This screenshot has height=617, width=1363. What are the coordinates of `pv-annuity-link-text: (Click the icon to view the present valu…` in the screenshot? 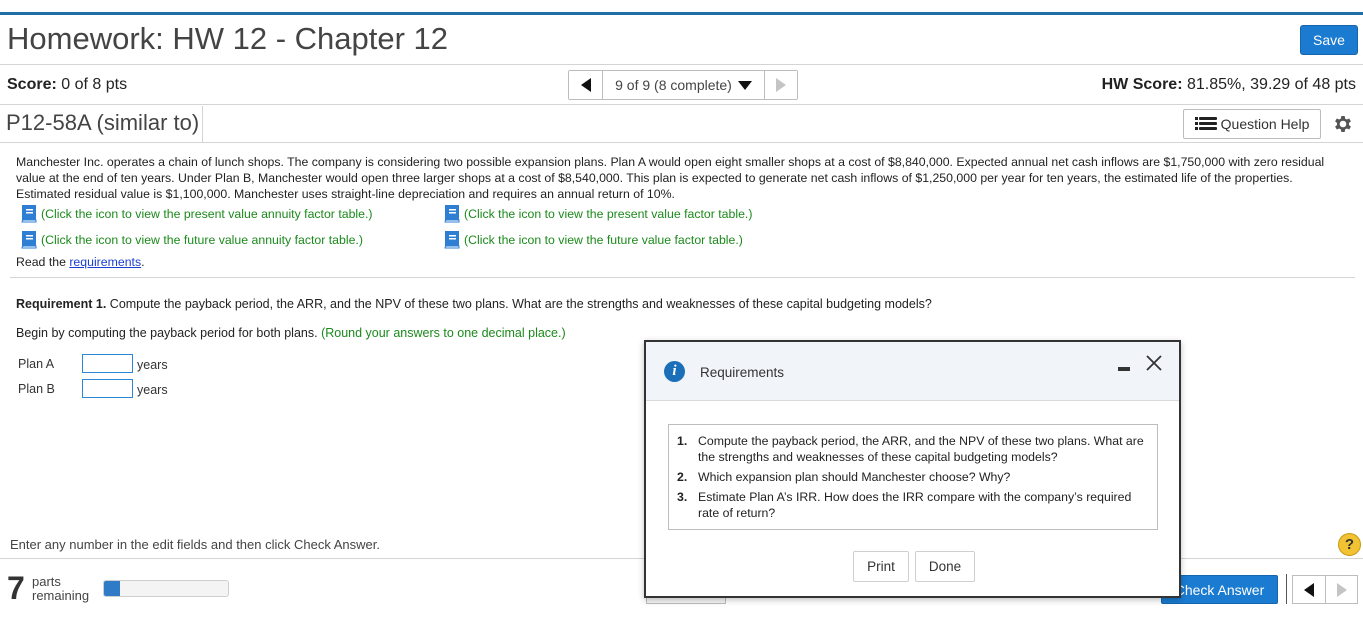 It's located at (207, 213).